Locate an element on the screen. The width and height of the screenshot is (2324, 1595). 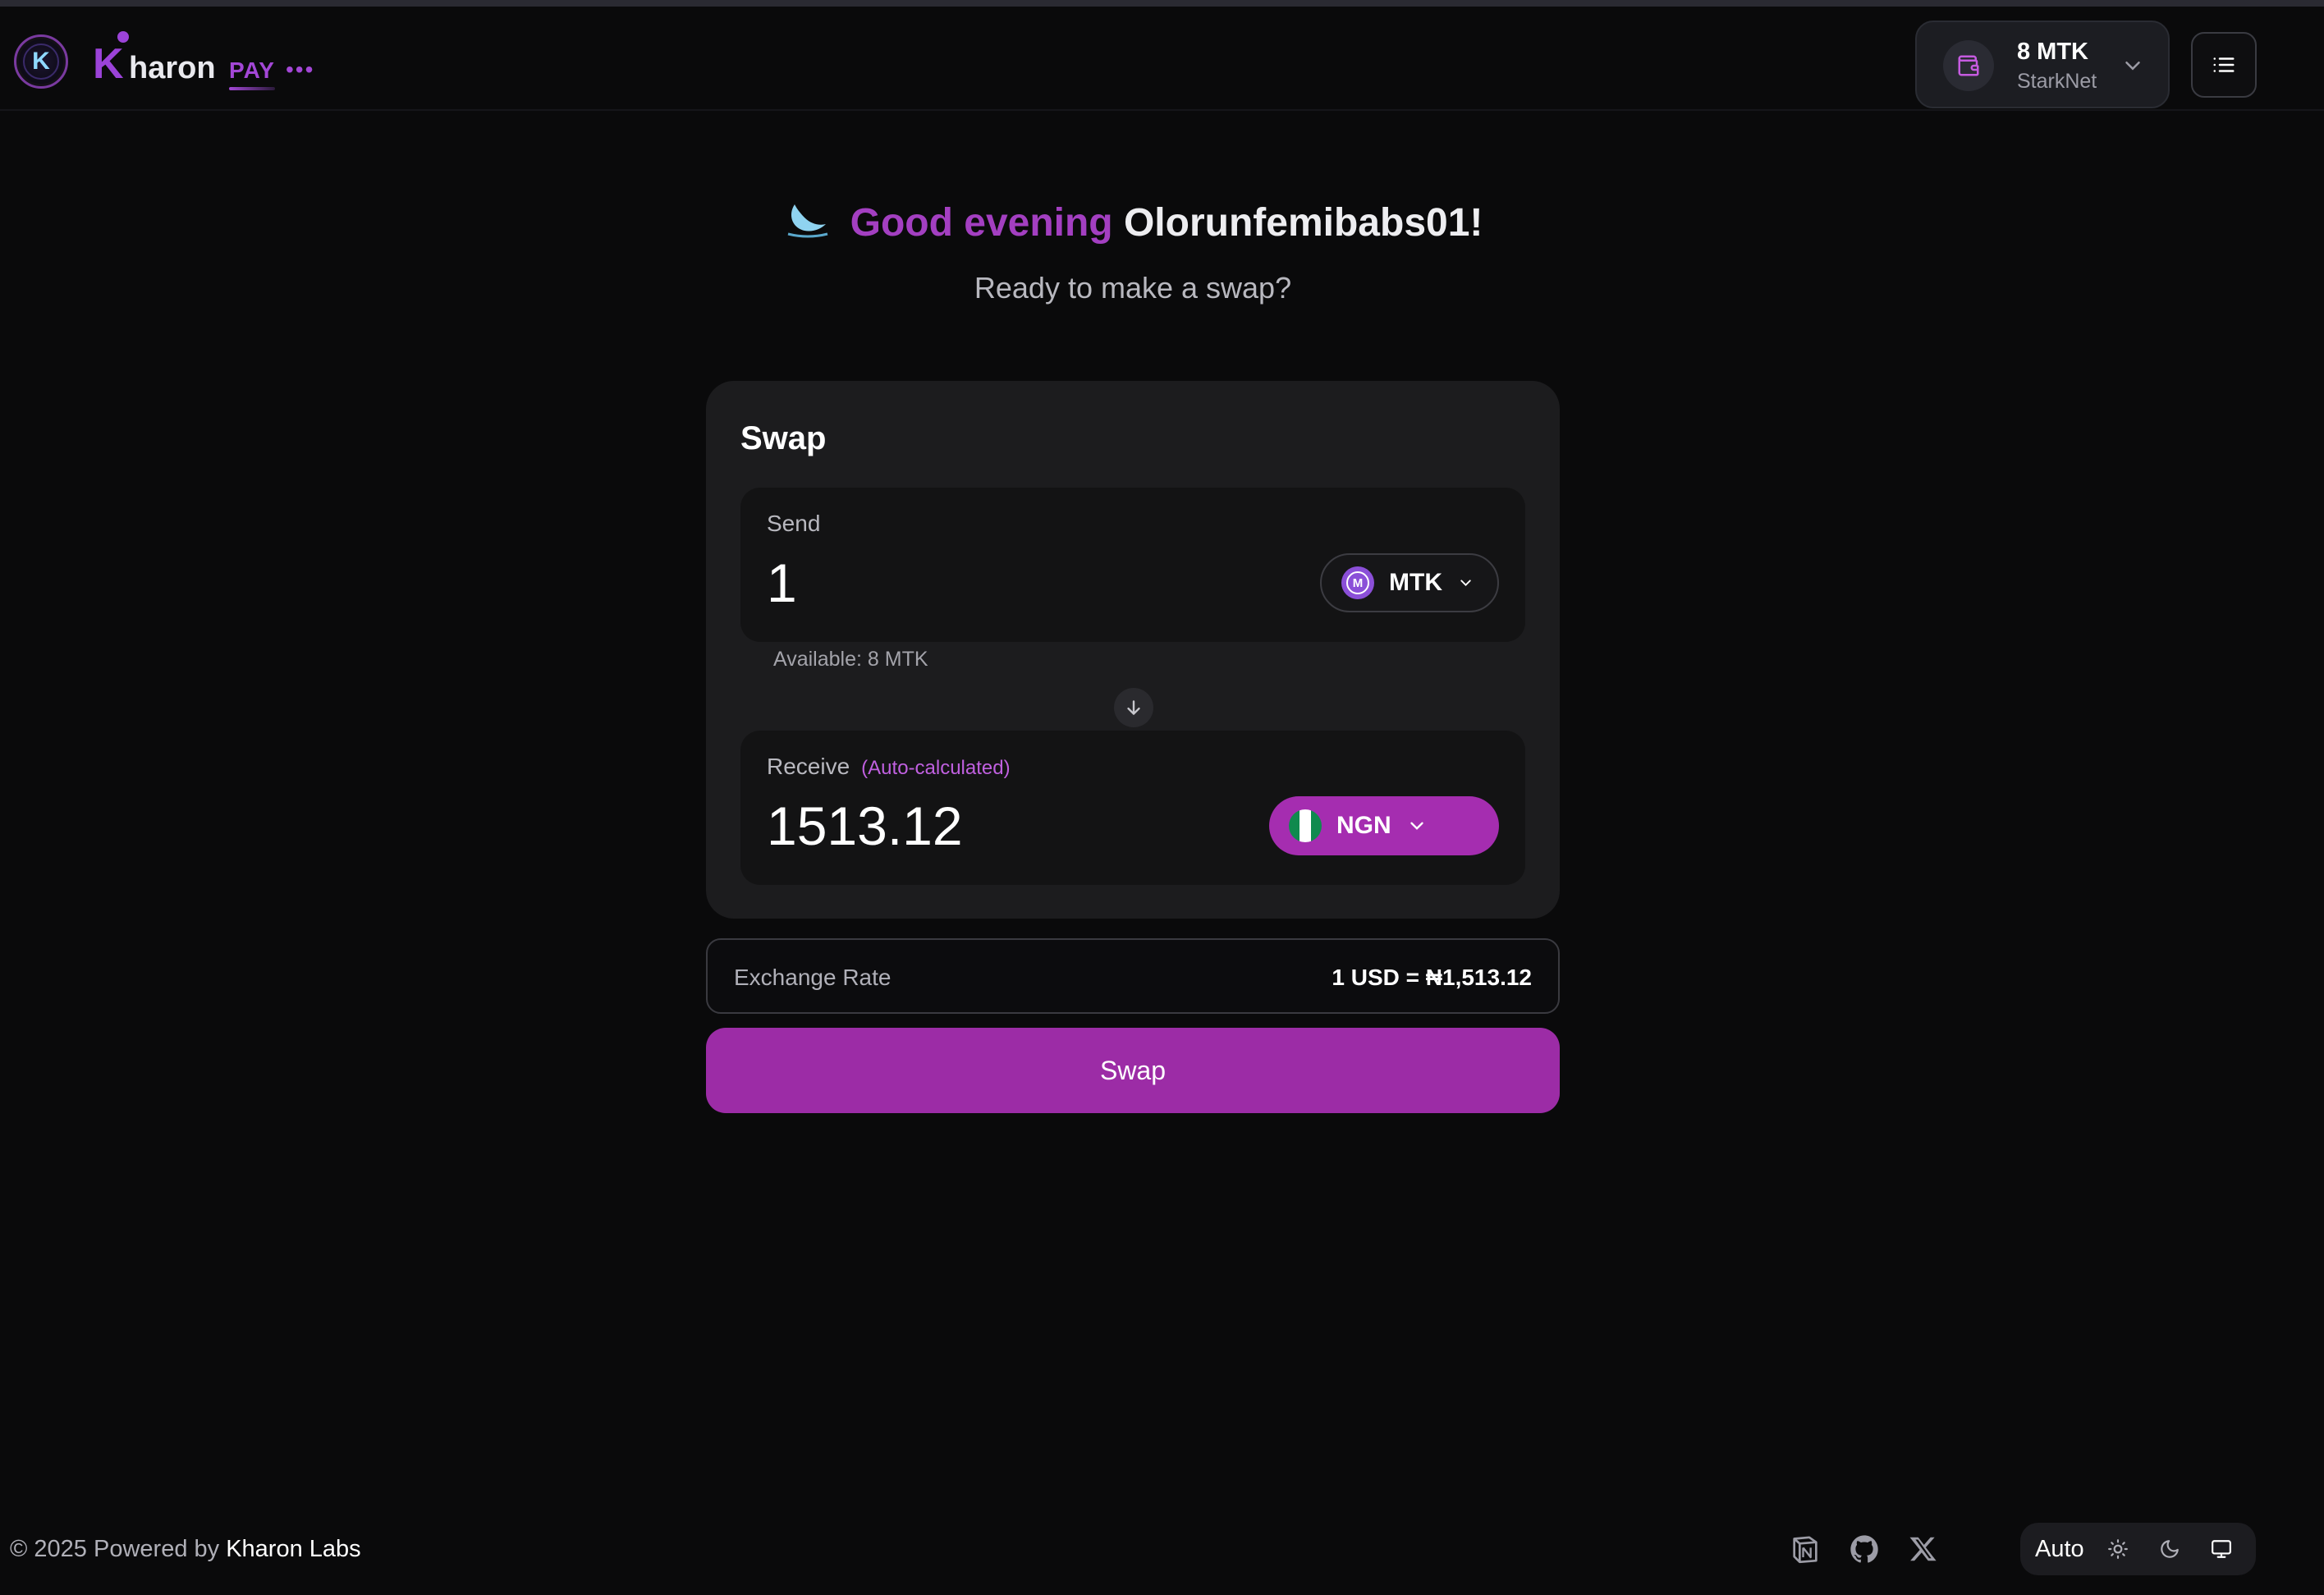
send-token-select: M MTK is located at coordinates (1409, 582).